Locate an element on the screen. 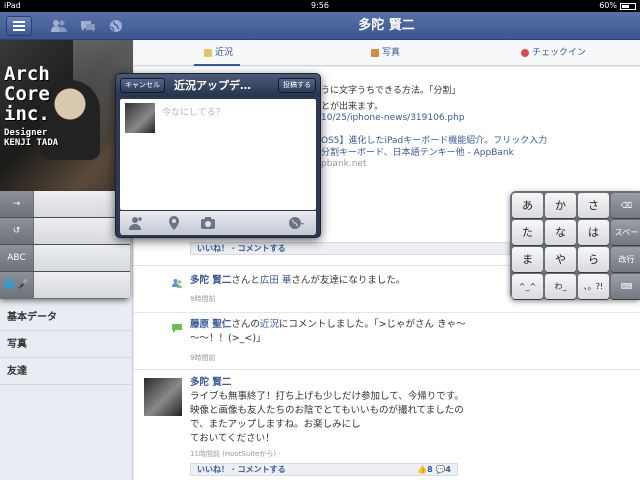 The image size is (640, 480). key-ha: は is located at coordinates (593, 232).